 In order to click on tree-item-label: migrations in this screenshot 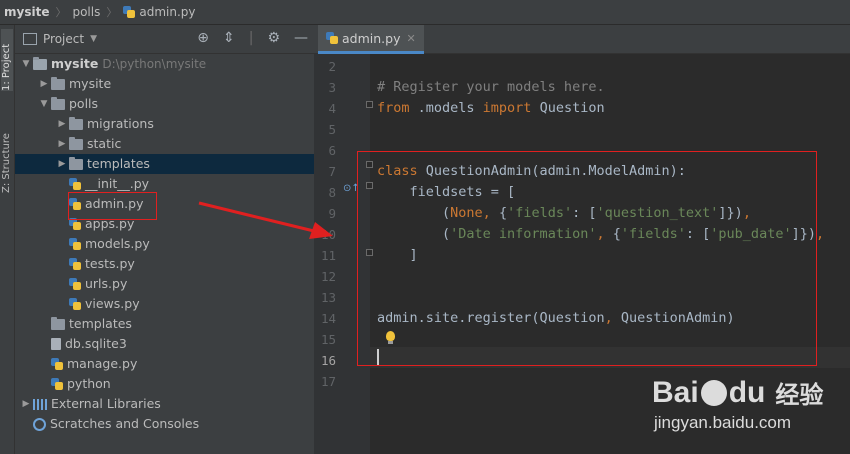, I will do `click(120, 123)`.